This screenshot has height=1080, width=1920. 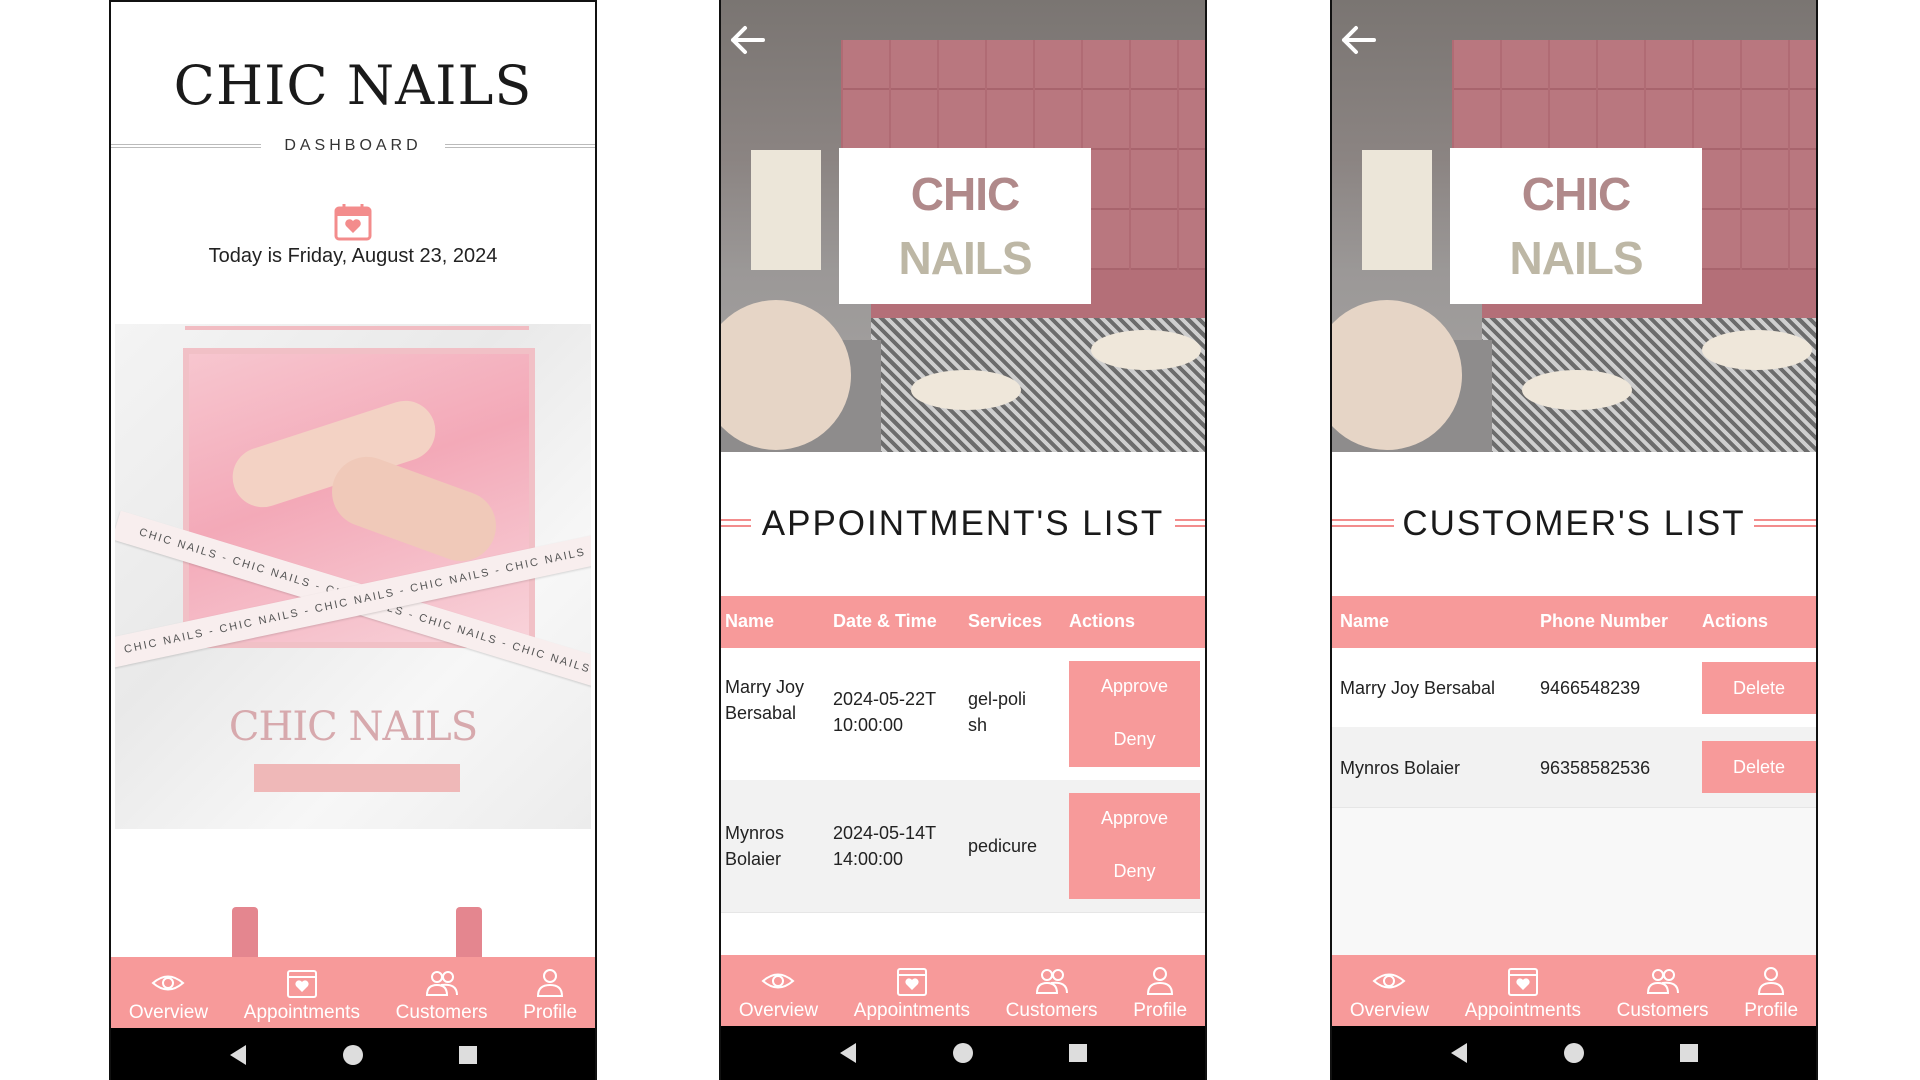 I want to click on promo-top-stripe, so click(x=357, y=328).